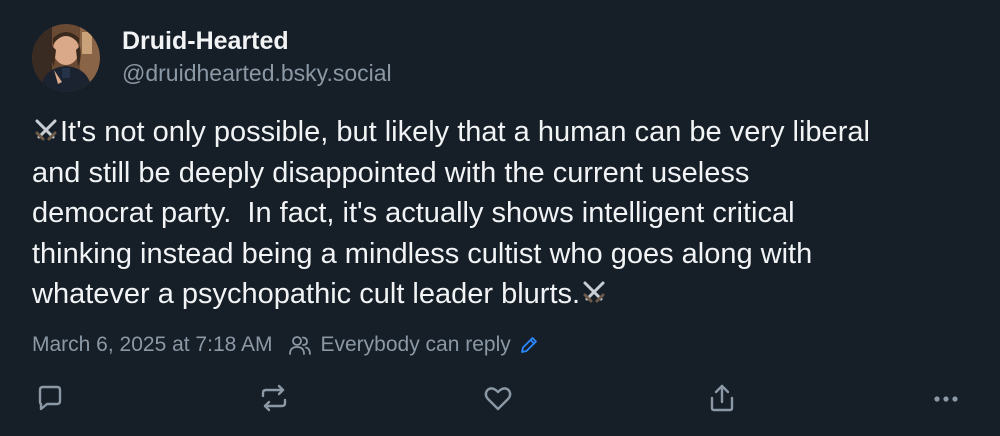 The image size is (1000, 436). What do you see at coordinates (300, 345) in the screenshot?
I see `people-icon` at bounding box center [300, 345].